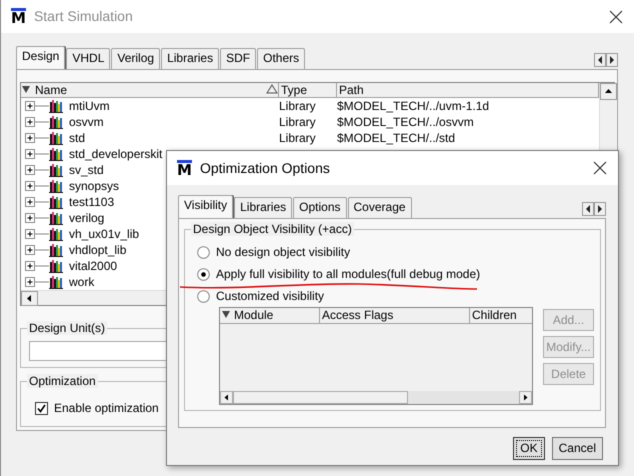 The width and height of the screenshot is (634, 476). Describe the element at coordinates (115, 154) in the screenshot. I see `library-name: std_developerskit` at that location.